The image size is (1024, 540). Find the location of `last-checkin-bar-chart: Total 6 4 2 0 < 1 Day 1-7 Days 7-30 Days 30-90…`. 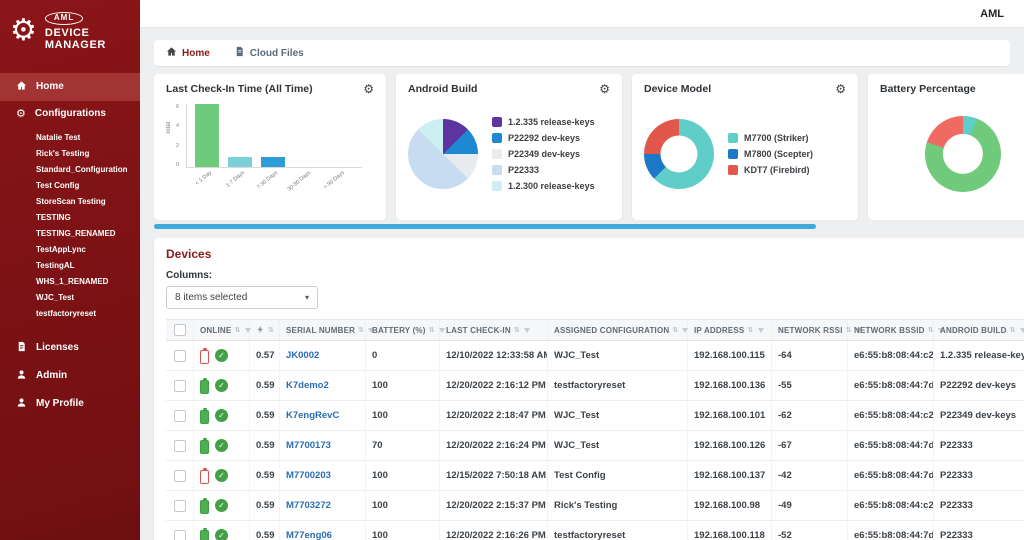

last-checkin-bar-chart: Total 6 4 2 0 < 1 Day 1-7 Days 7-30 Days 30-90… is located at coordinates (270, 150).